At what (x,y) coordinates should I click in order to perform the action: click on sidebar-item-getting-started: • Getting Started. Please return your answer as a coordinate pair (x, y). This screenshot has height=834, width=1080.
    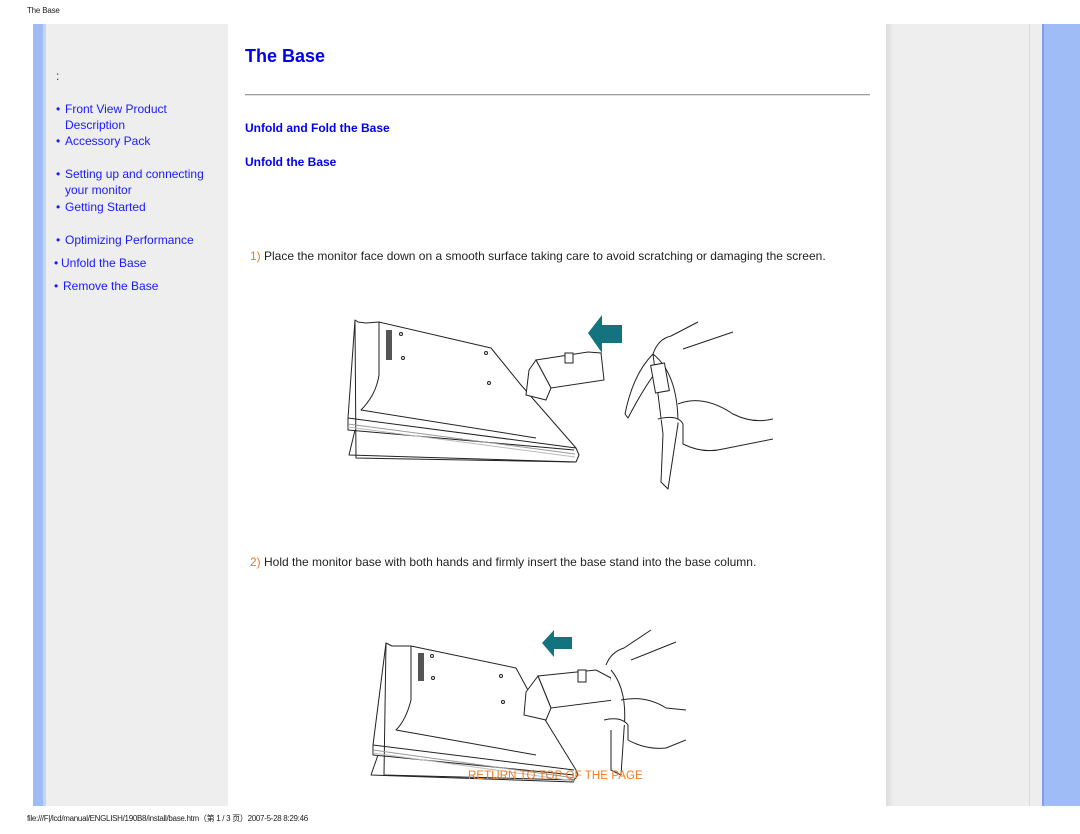
    Looking at the image, I should click on (101, 207).